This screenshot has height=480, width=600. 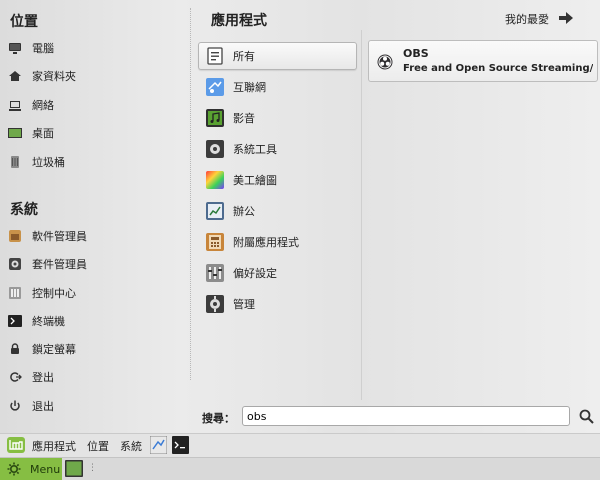 I want to click on system-control-center: 控制中心, so click(x=95, y=293).